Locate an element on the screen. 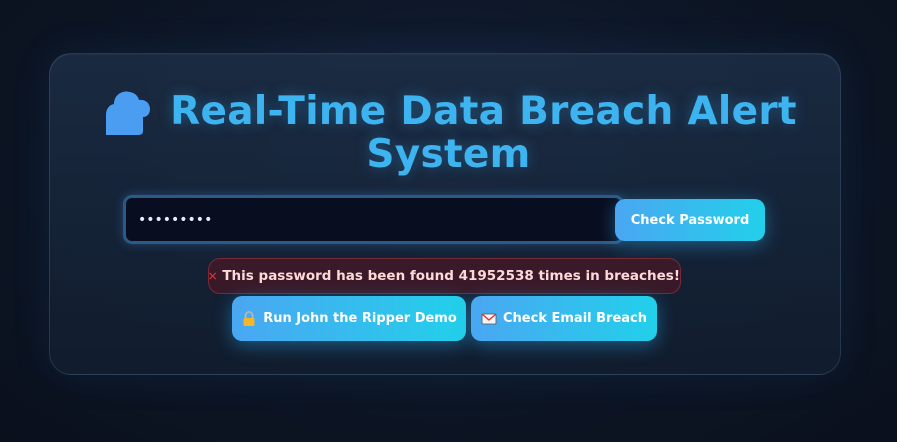 The height and width of the screenshot is (442, 897). title-line-2: System is located at coordinates (448, 154).